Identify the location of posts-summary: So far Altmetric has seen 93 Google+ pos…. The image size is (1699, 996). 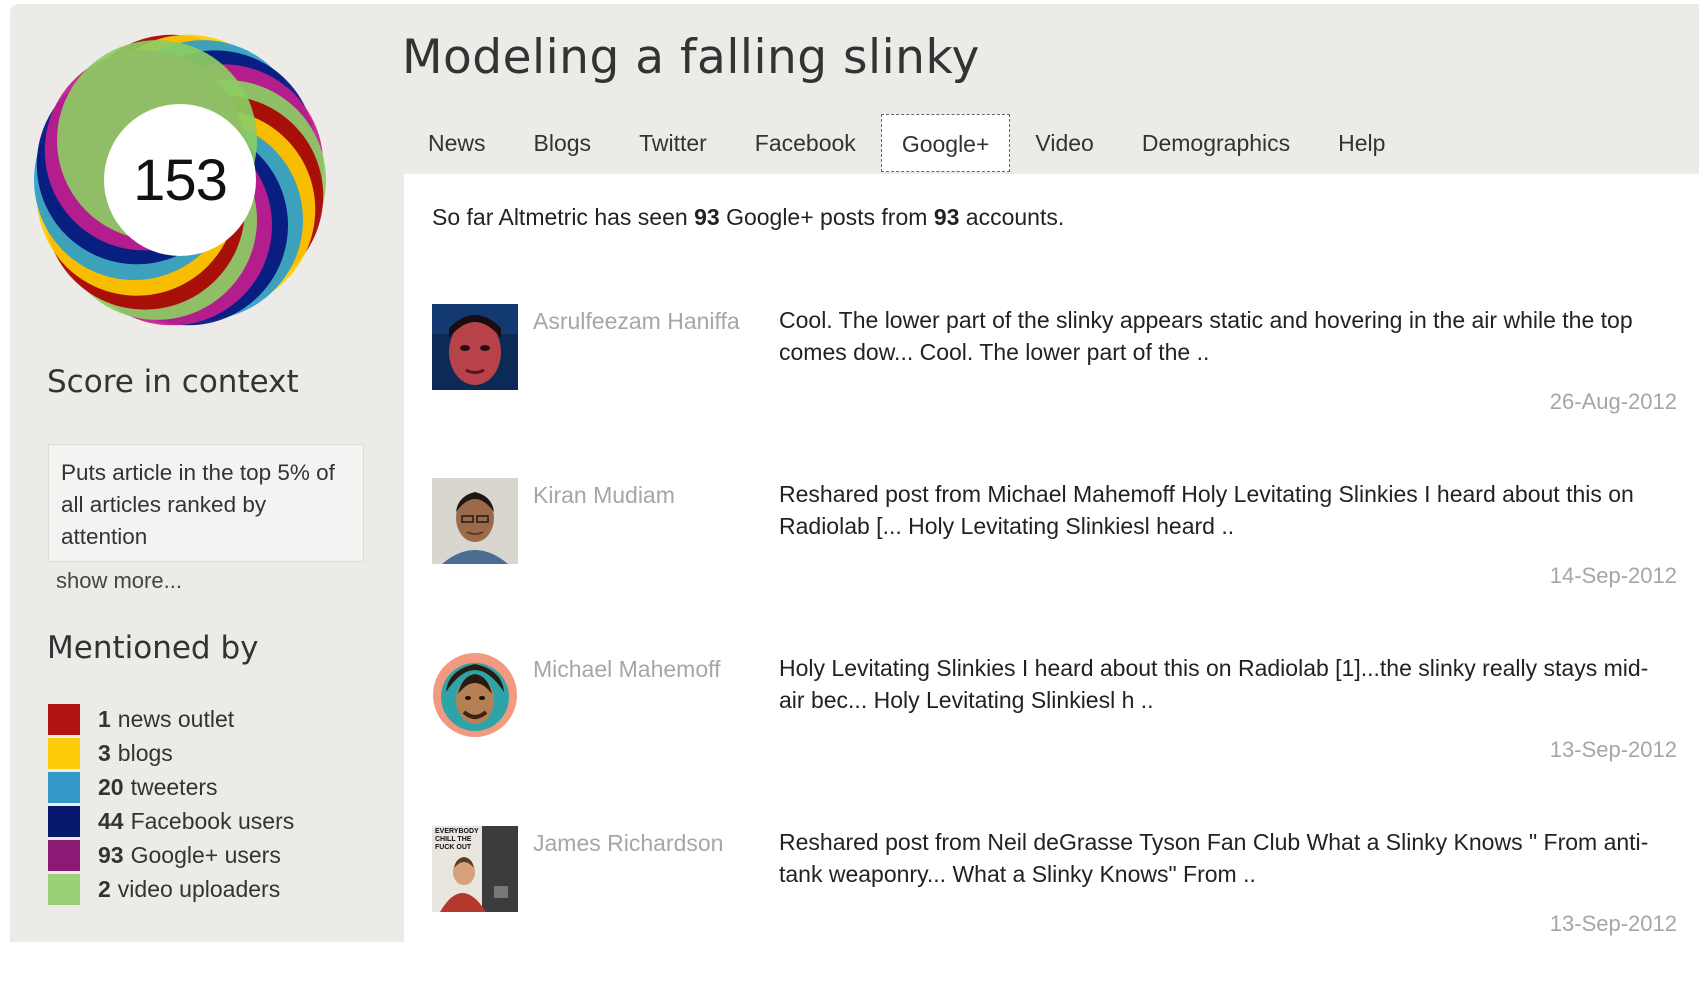
(748, 217).